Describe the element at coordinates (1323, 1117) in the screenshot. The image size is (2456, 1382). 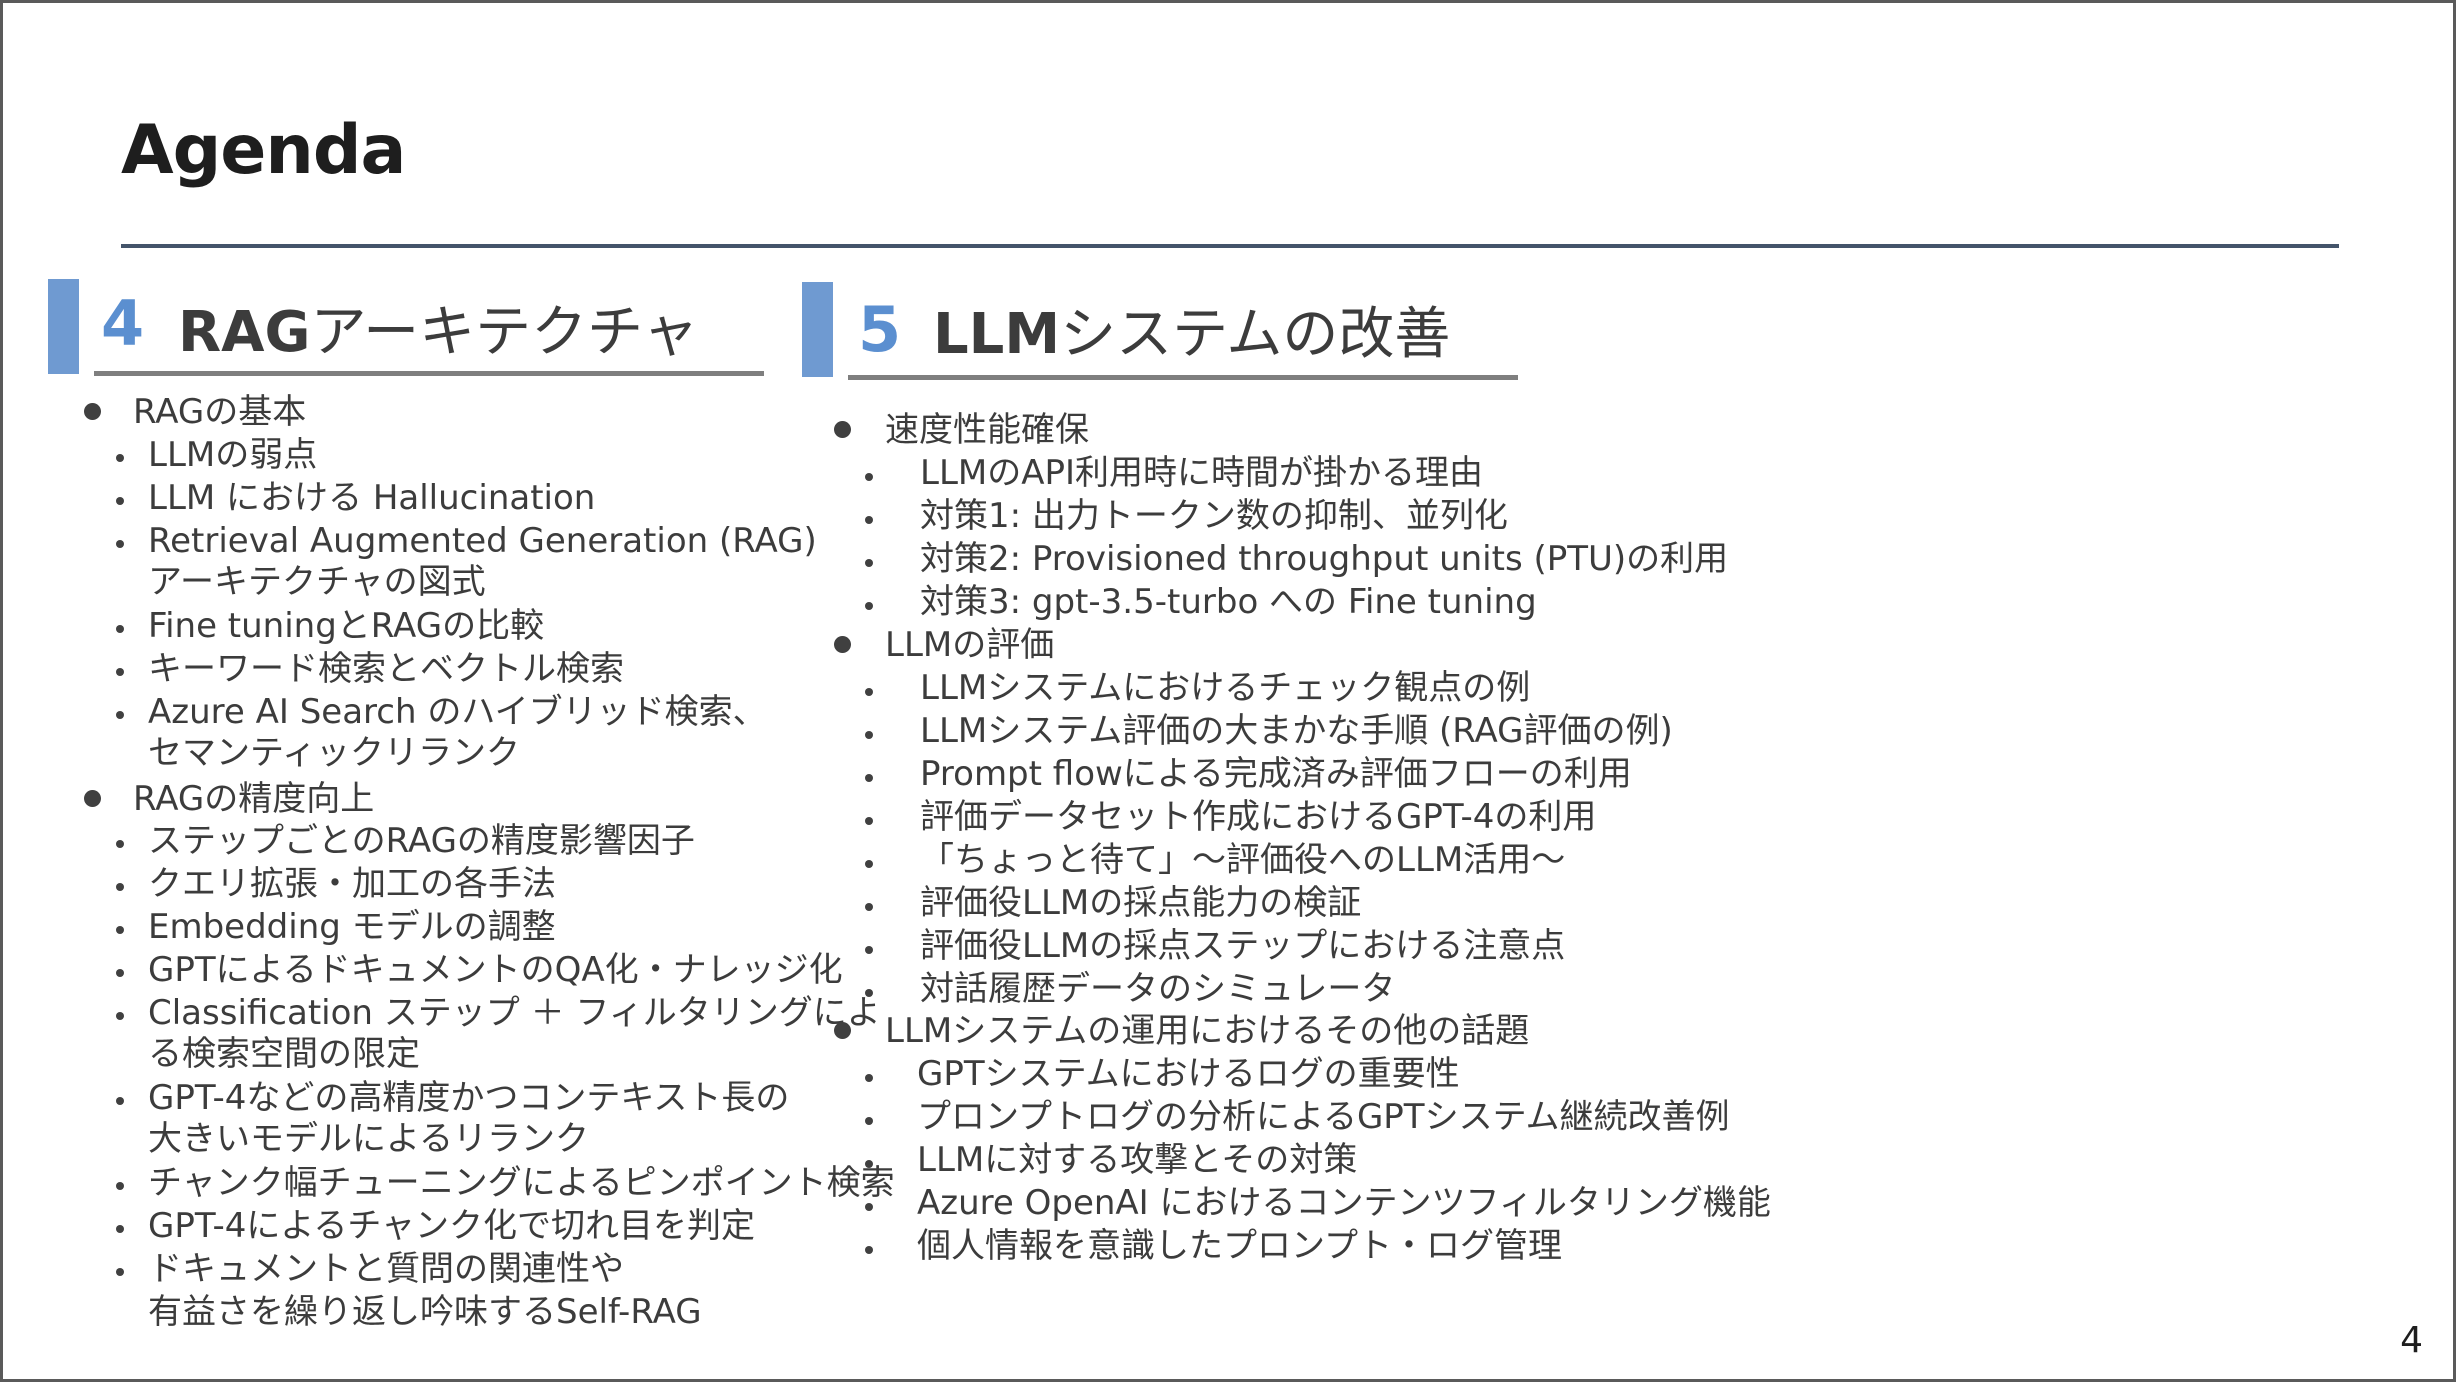
I see `list-item: プロンプトログの分析によるGPTシステム継続改善例` at that location.